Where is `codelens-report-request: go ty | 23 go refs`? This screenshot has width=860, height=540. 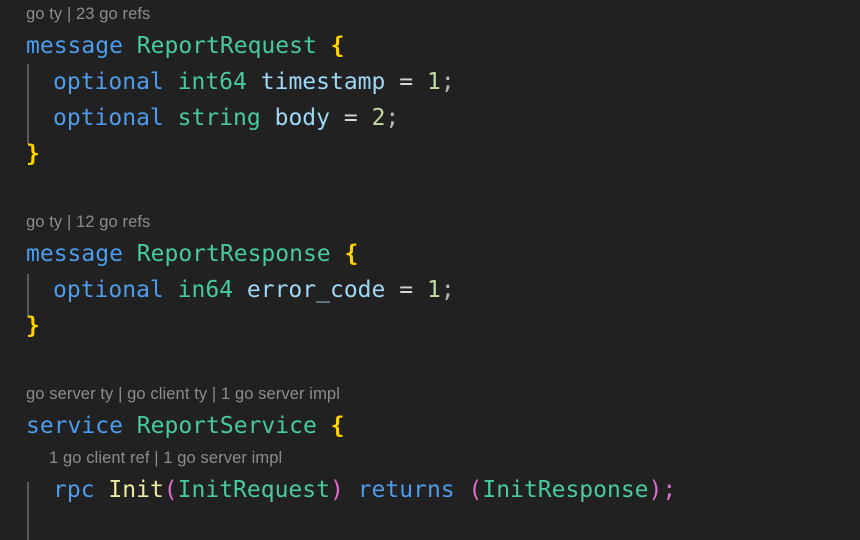
codelens-report-request: go ty | 23 go refs is located at coordinates (430, 14).